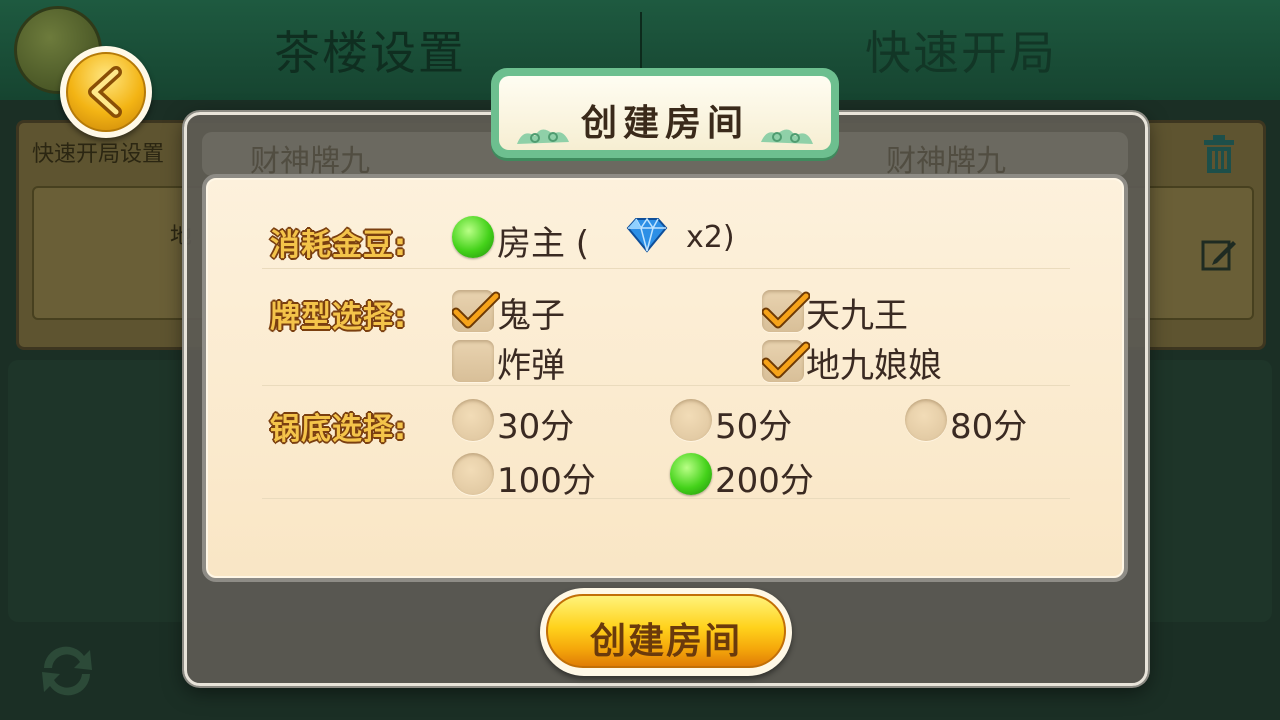 Image resolution: width=1280 pixels, height=720 pixels. I want to click on edit-icon, so click(1218, 255).